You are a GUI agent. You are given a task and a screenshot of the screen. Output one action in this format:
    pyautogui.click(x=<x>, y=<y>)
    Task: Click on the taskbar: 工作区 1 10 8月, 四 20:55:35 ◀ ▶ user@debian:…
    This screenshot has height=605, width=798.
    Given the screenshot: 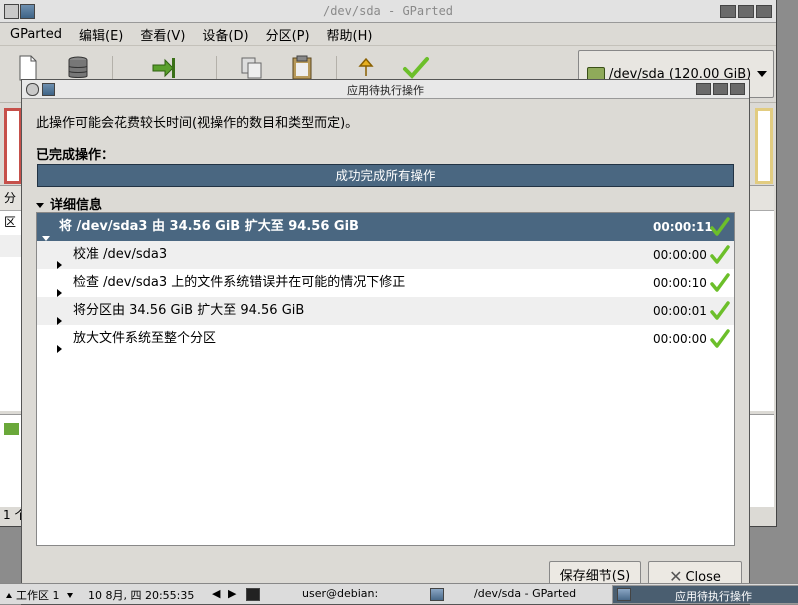 What is the action you would take?
    pyautogui.click(x=399, y=593)
    